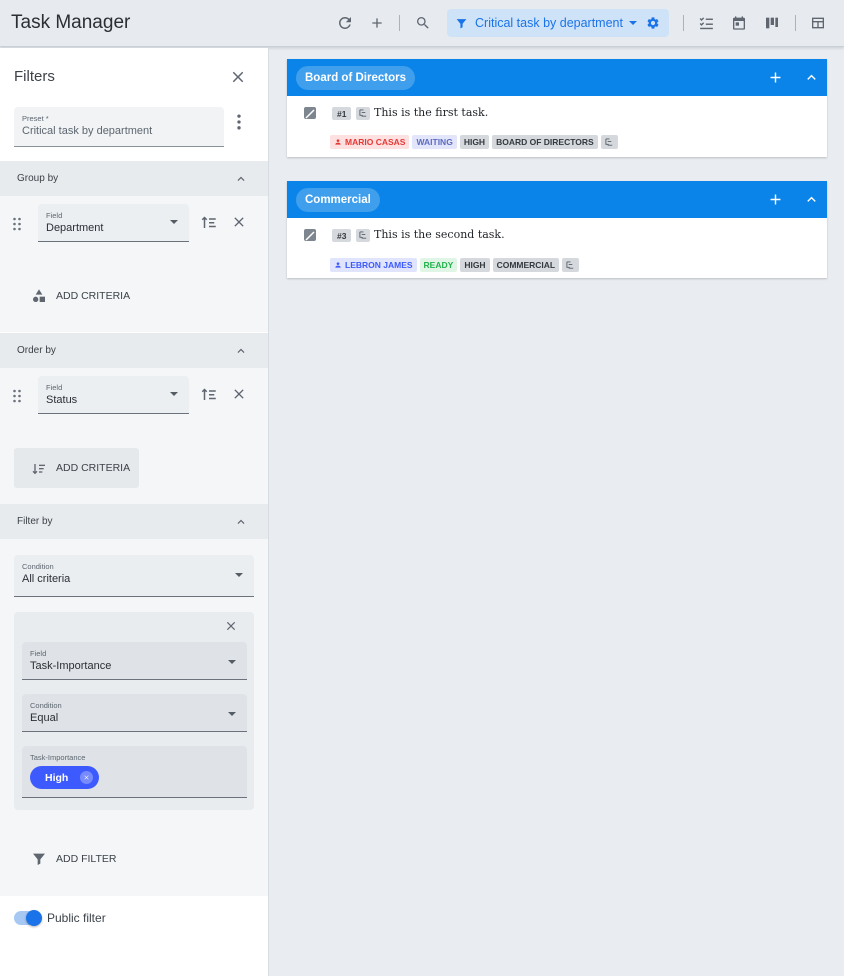  What do you see at coordinates (86, 859) in the screenshot?
I see `add-filter-label: ADD FILTER` at bounding box center [86, 859].